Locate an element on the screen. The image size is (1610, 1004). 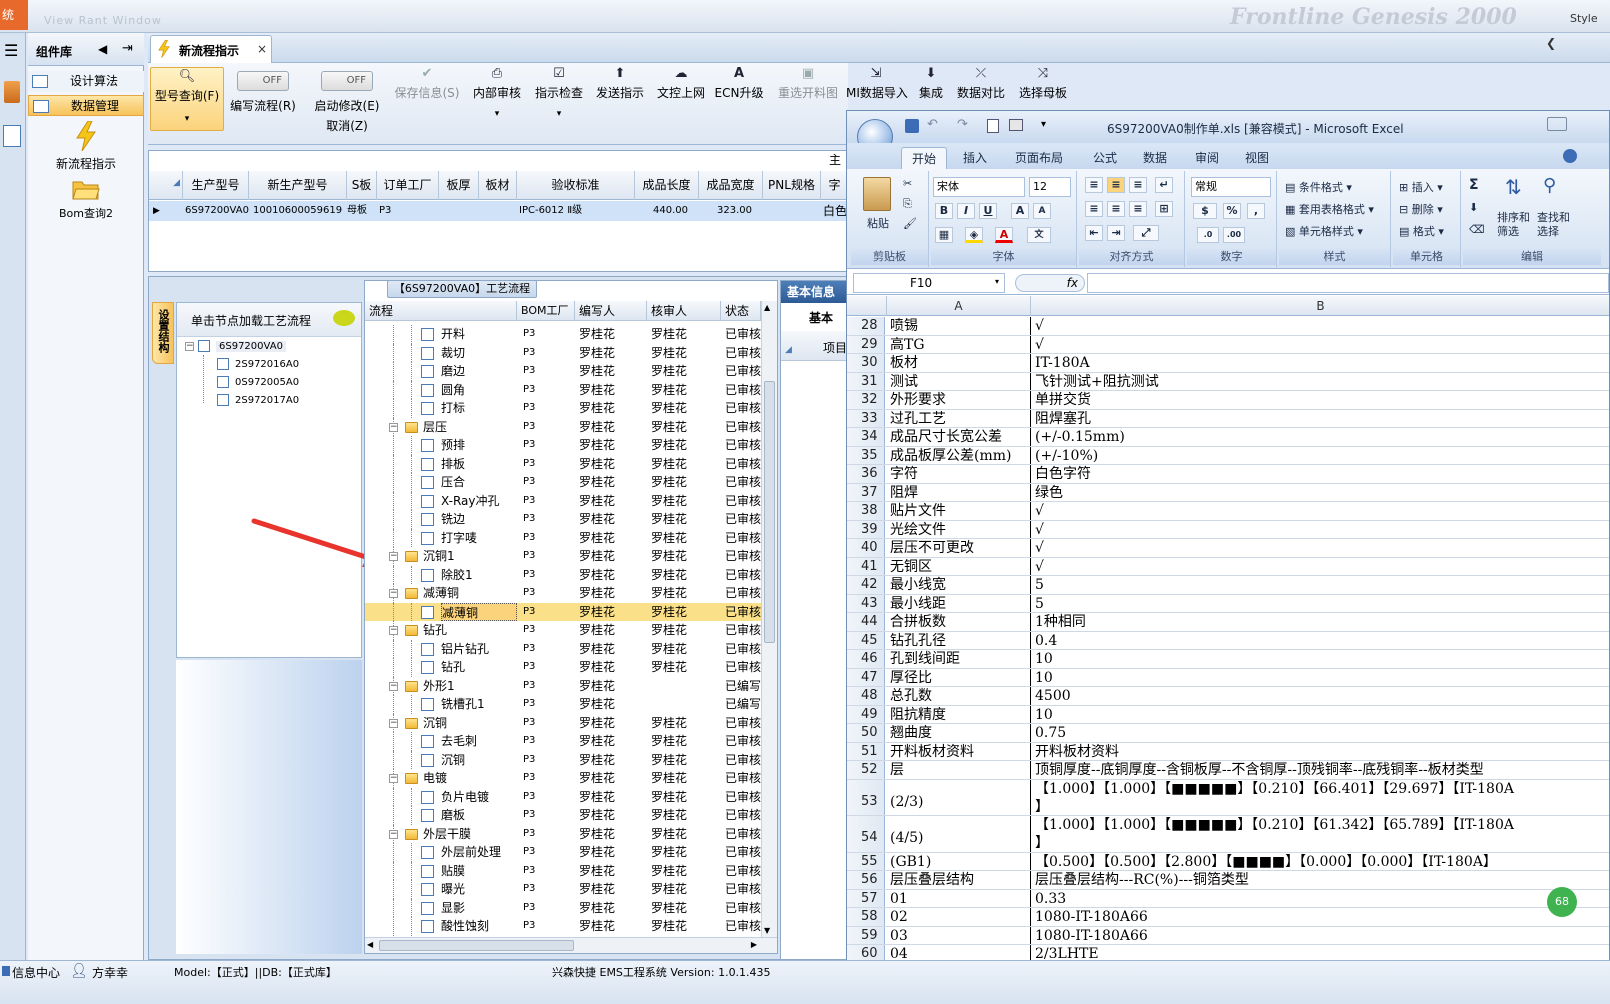
tree-root-node: − 6S97200VA0 is located at coordinates (235, 347).